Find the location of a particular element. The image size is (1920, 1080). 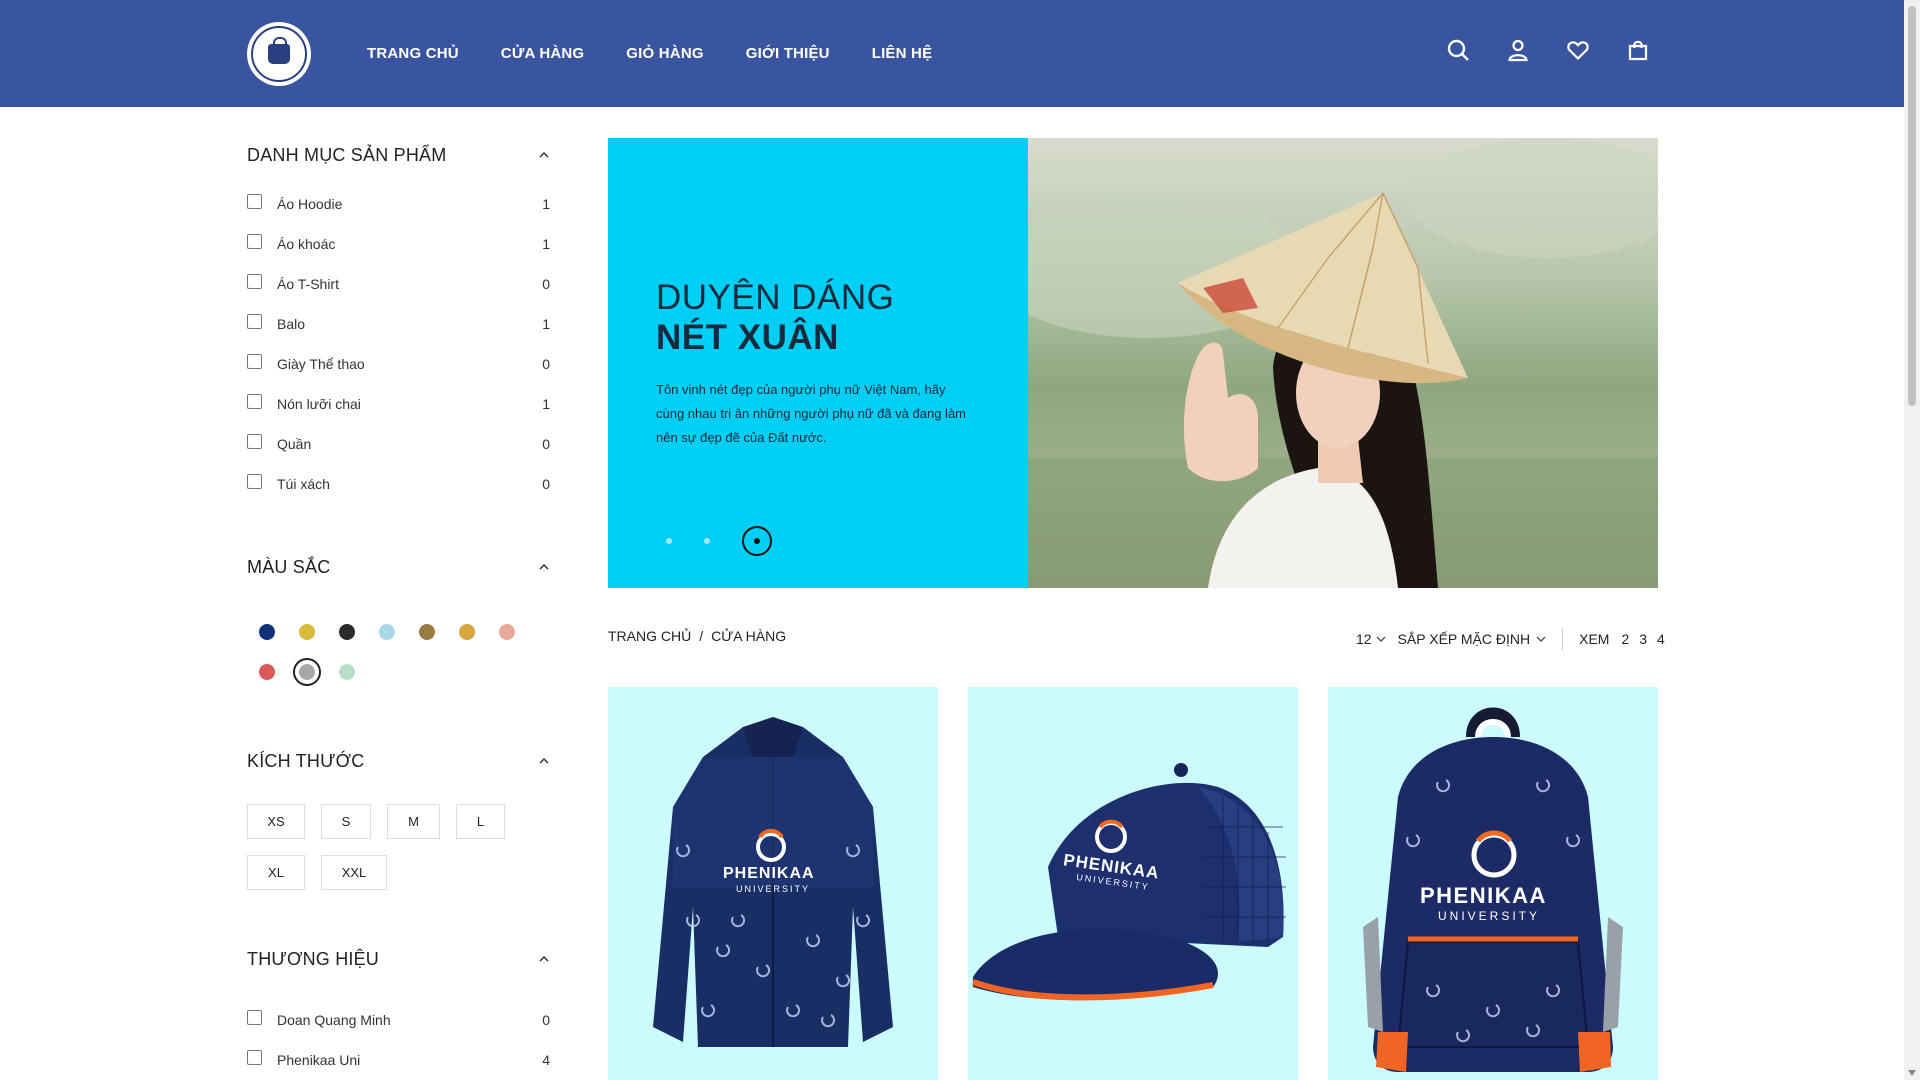

category-filter-header: DANH MỤC SẢN PHẨM is located at coordinates (398, 155).